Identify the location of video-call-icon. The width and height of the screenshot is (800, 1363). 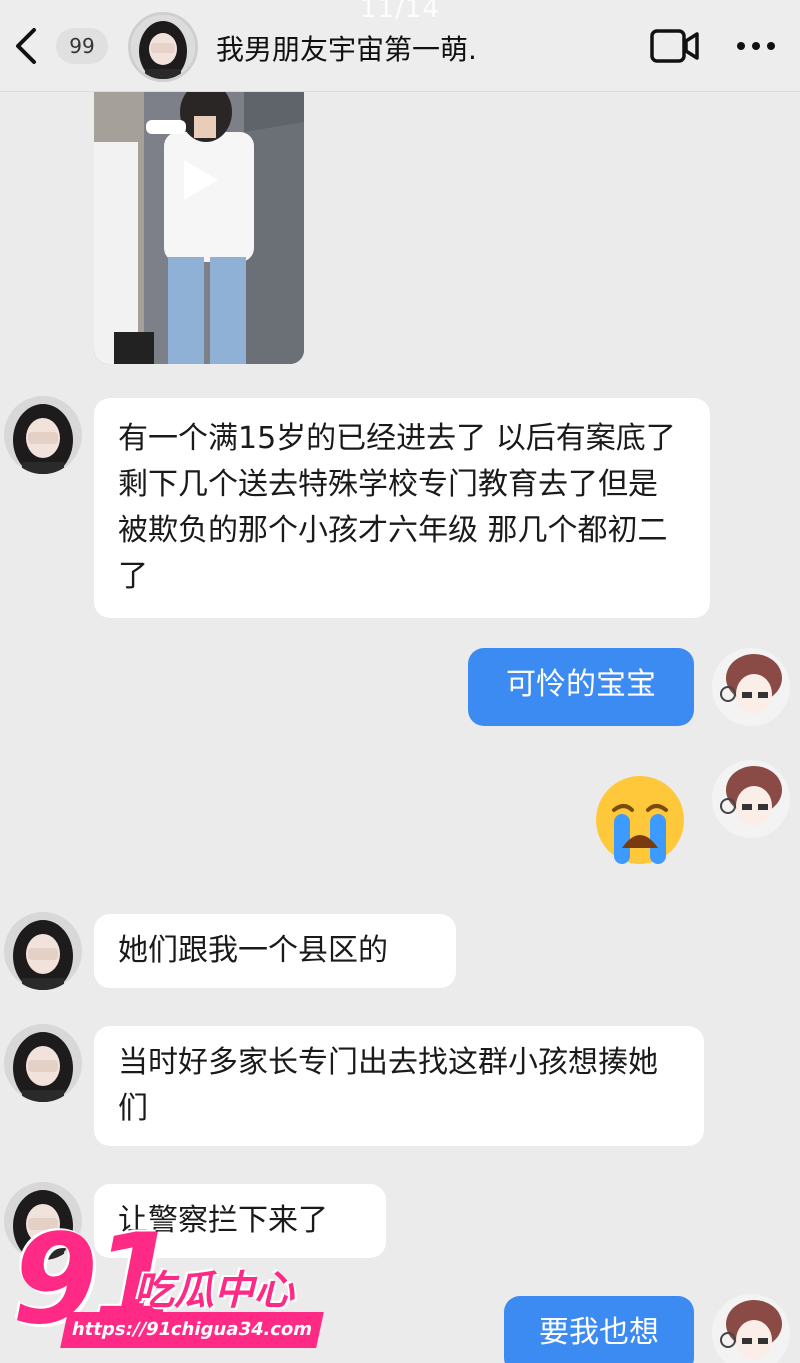
(675, 46).